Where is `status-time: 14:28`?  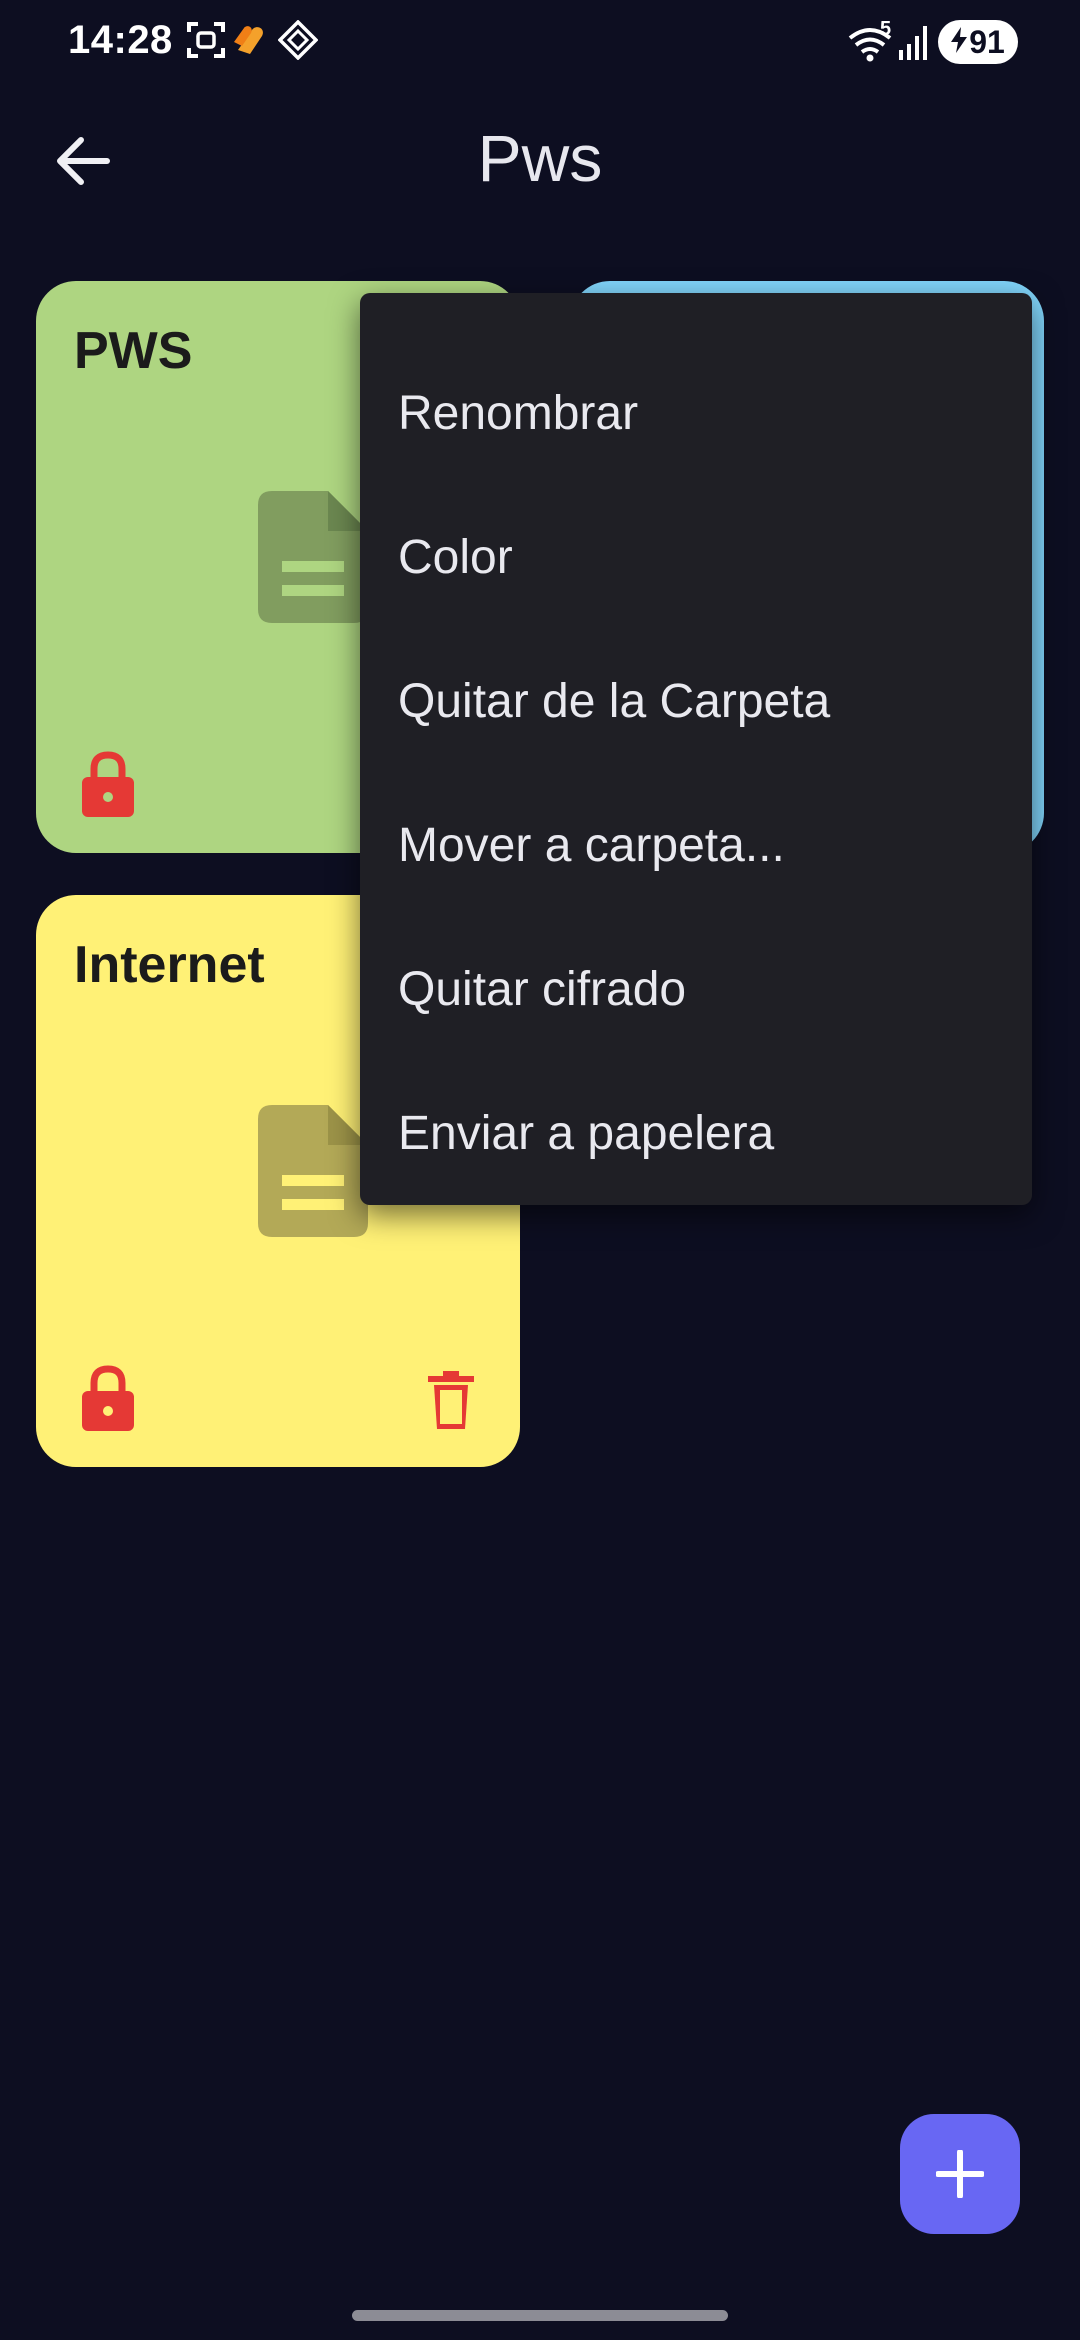 status-time: 14:28 is located at coordinates (120, 40).